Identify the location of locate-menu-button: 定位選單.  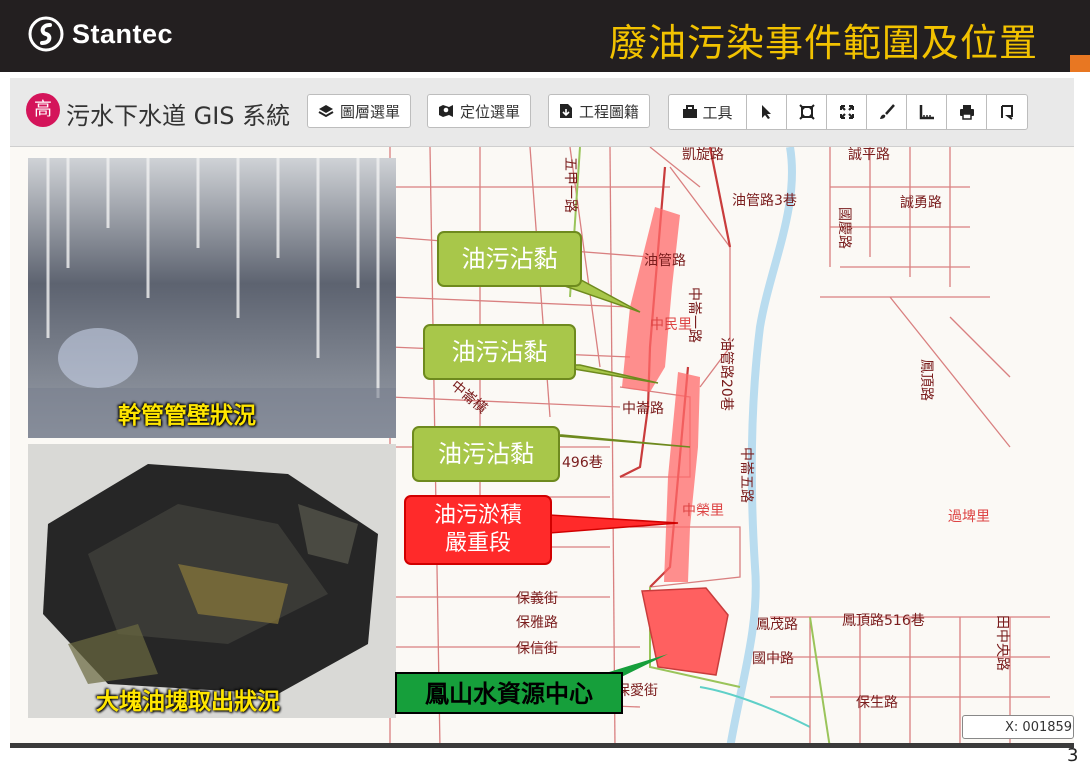
(479, 111).